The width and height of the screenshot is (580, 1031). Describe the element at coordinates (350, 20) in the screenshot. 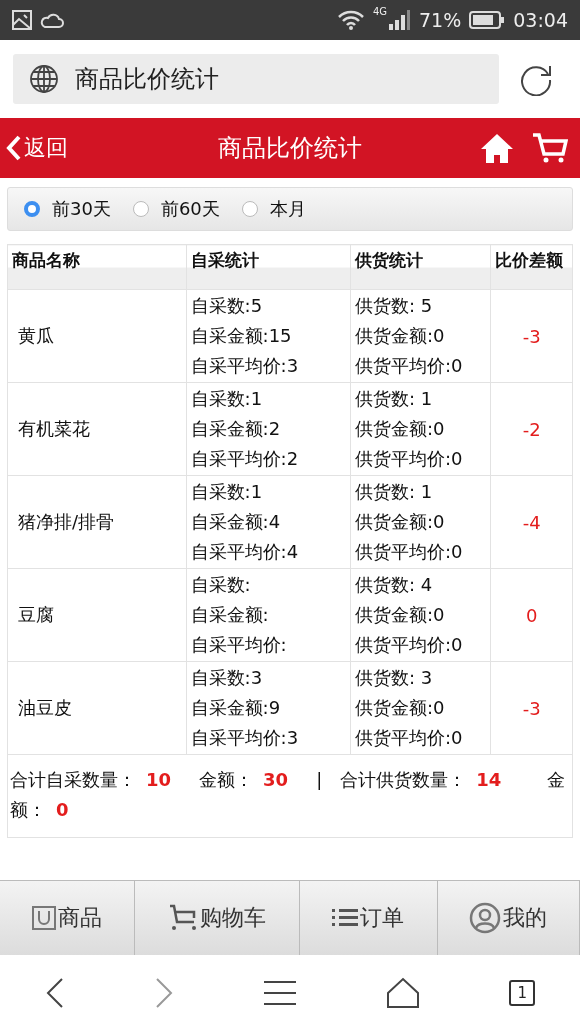

I see `wifi-icon` at that location.